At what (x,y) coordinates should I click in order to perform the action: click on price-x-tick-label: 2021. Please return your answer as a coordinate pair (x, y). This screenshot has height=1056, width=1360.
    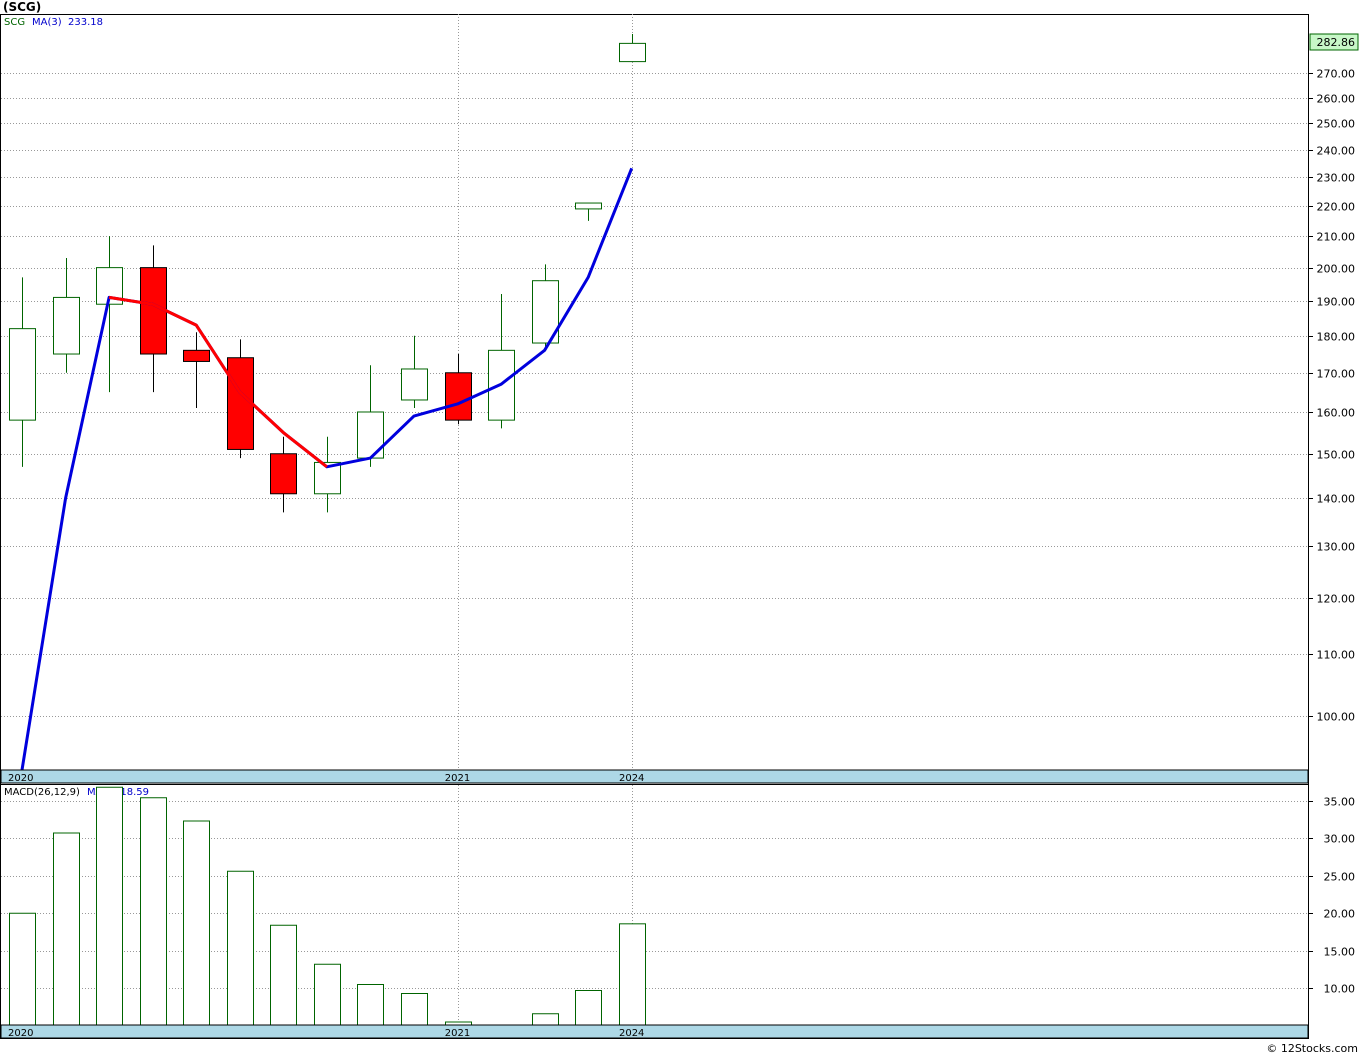
    Looking at the image, I should click on (457, 778).